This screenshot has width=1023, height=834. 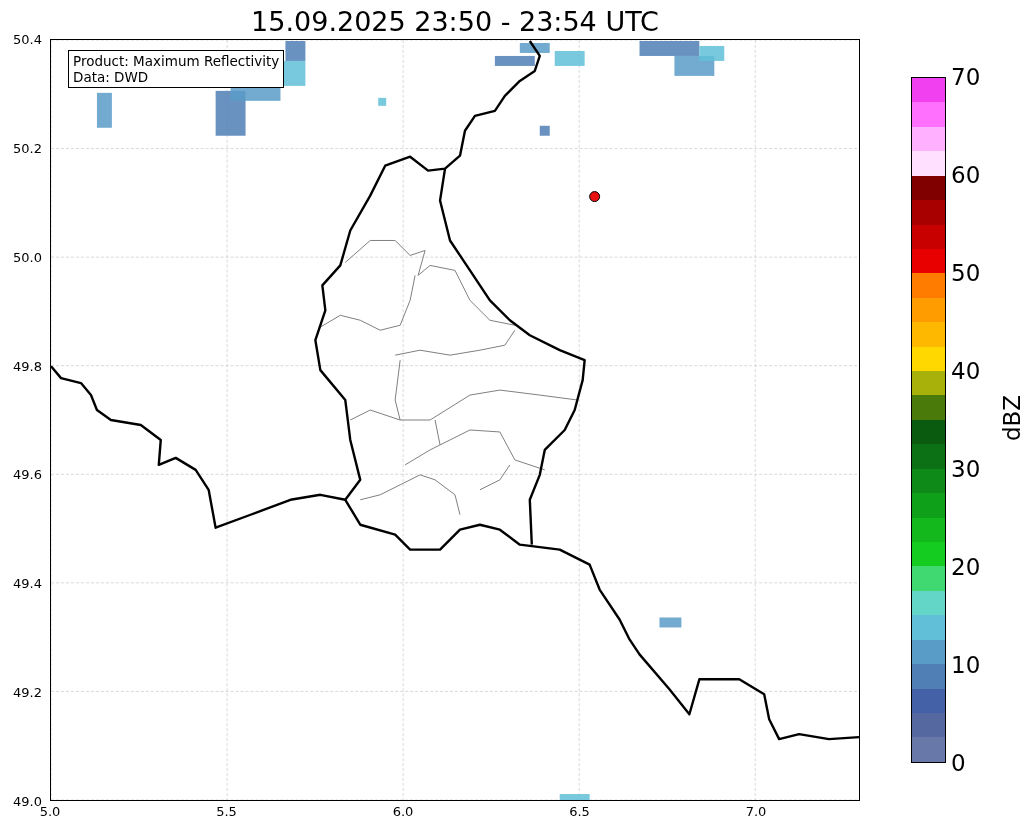 I want to click on axis-tick-label: 6.0, so click(x=403, y=811).